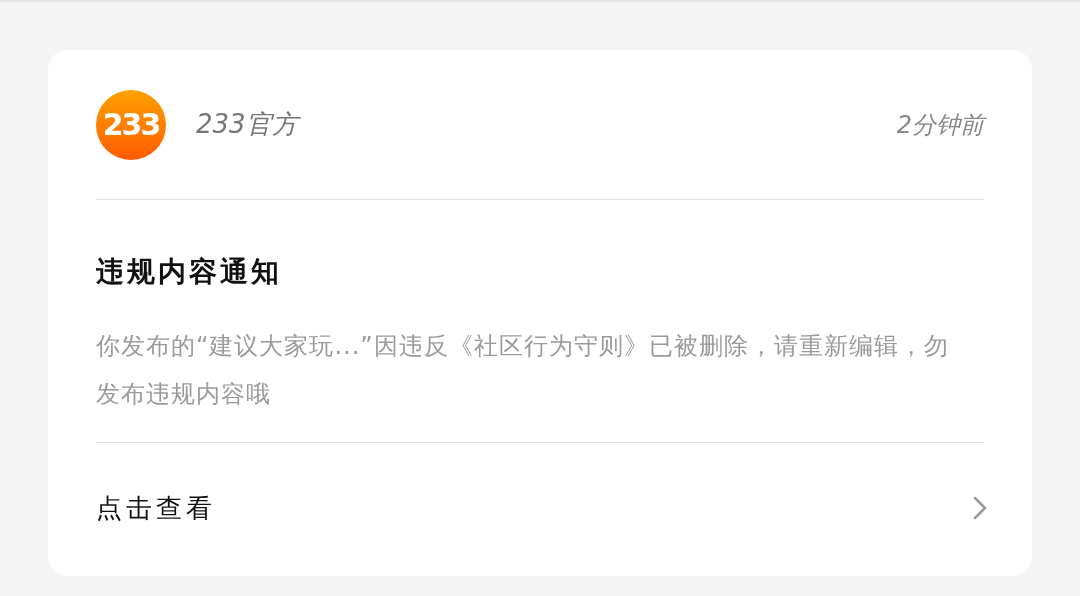 The image size is (1080, 596). What do you see at coordinates (131, 124) in the screenshot?
I see `logo-icon: 233` at bounding box center [131, 124].